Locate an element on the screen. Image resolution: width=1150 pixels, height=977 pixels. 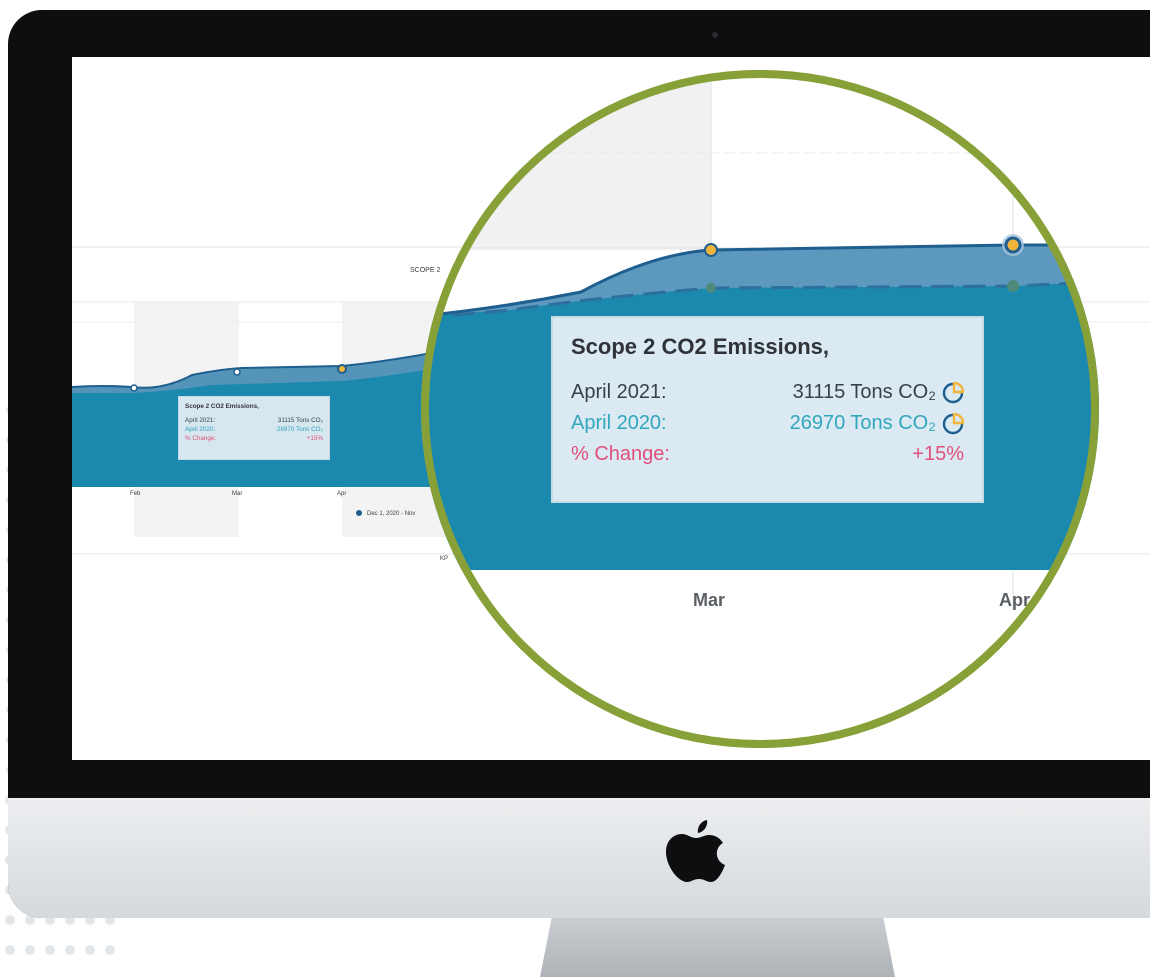
x-tick-label: Mar is located at coordinates (709, 600).